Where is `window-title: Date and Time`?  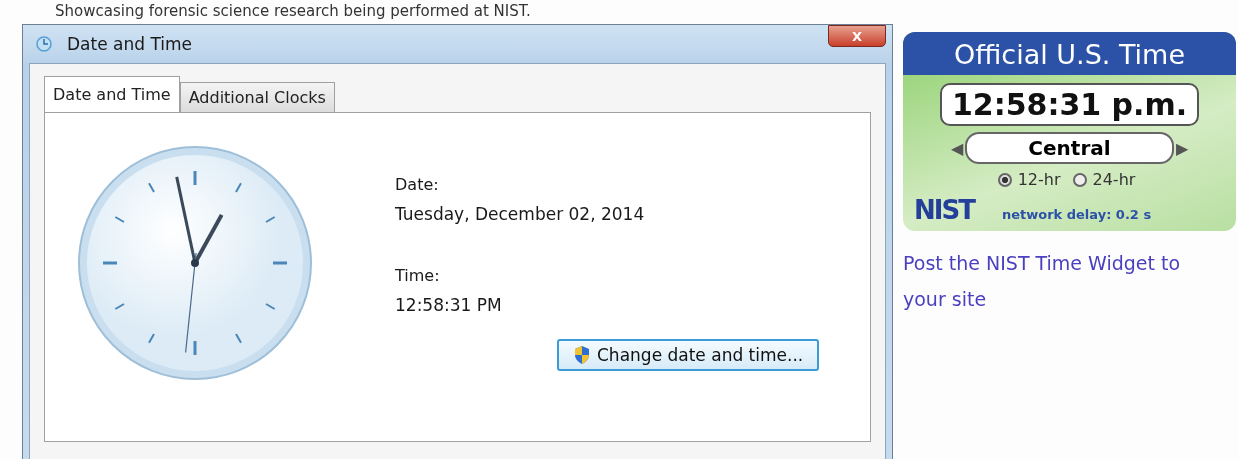
window-title: Date and Time is located at coordinates (130, 44).